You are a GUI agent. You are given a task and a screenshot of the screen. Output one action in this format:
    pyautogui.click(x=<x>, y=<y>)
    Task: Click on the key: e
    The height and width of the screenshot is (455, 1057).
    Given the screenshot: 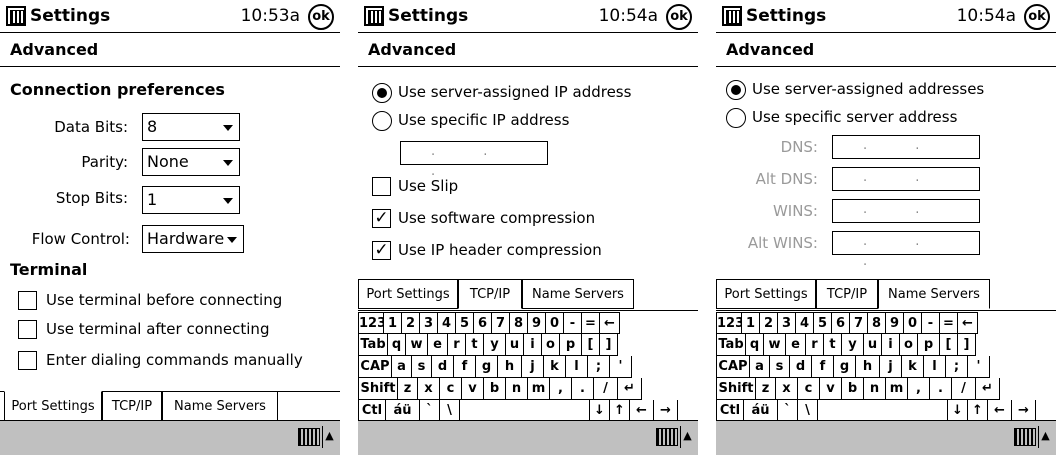 What is the action you would take?
    pyautogui.click(x=796, y=345)
    